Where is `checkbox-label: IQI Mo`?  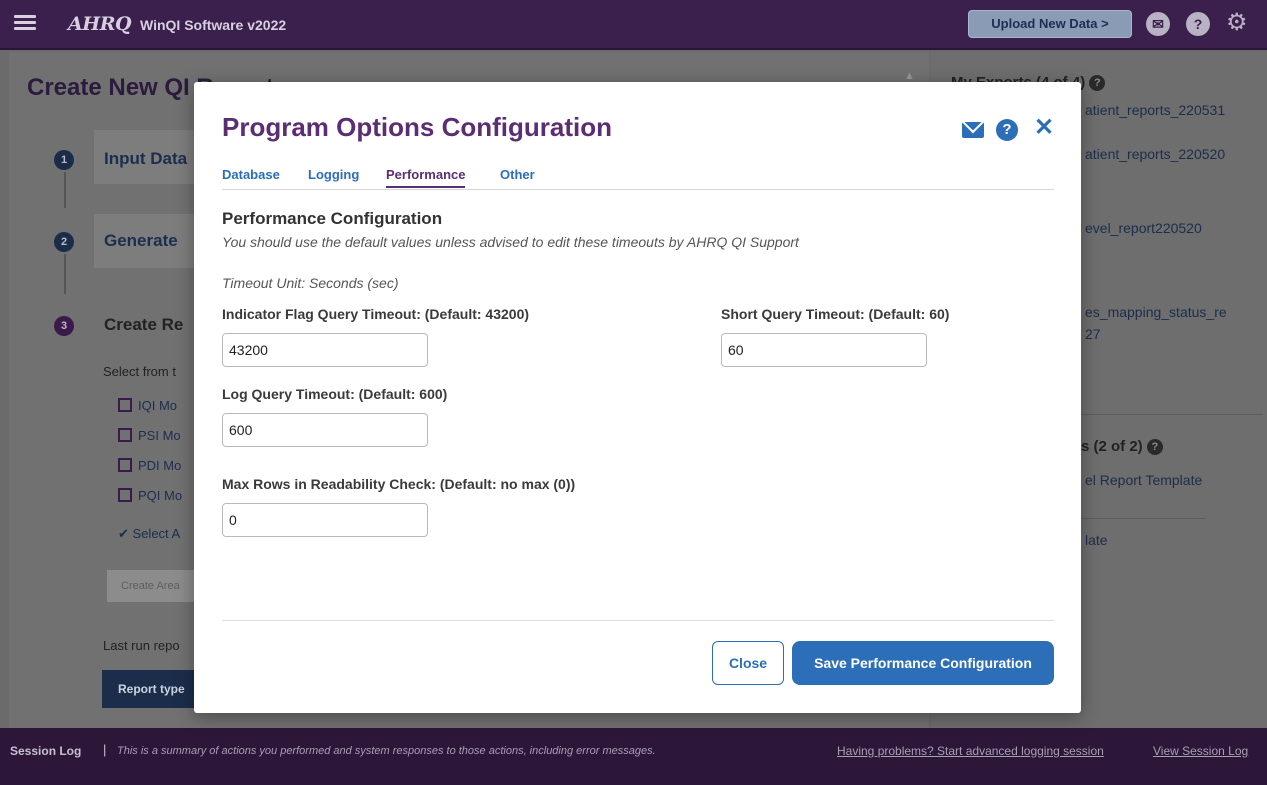
checkbox-label: IQI Mo is located at coordinates (158, 405).